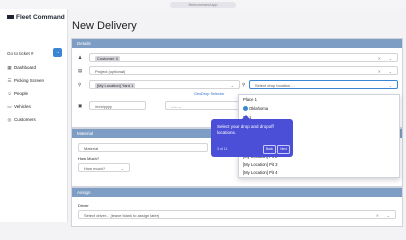 The height and width of the screenshot is (240, 406). What do you see at coordinates (9, 67) in the screenshot?
I see `dashboard-icon: ▦` at bounding box center [9, 67].